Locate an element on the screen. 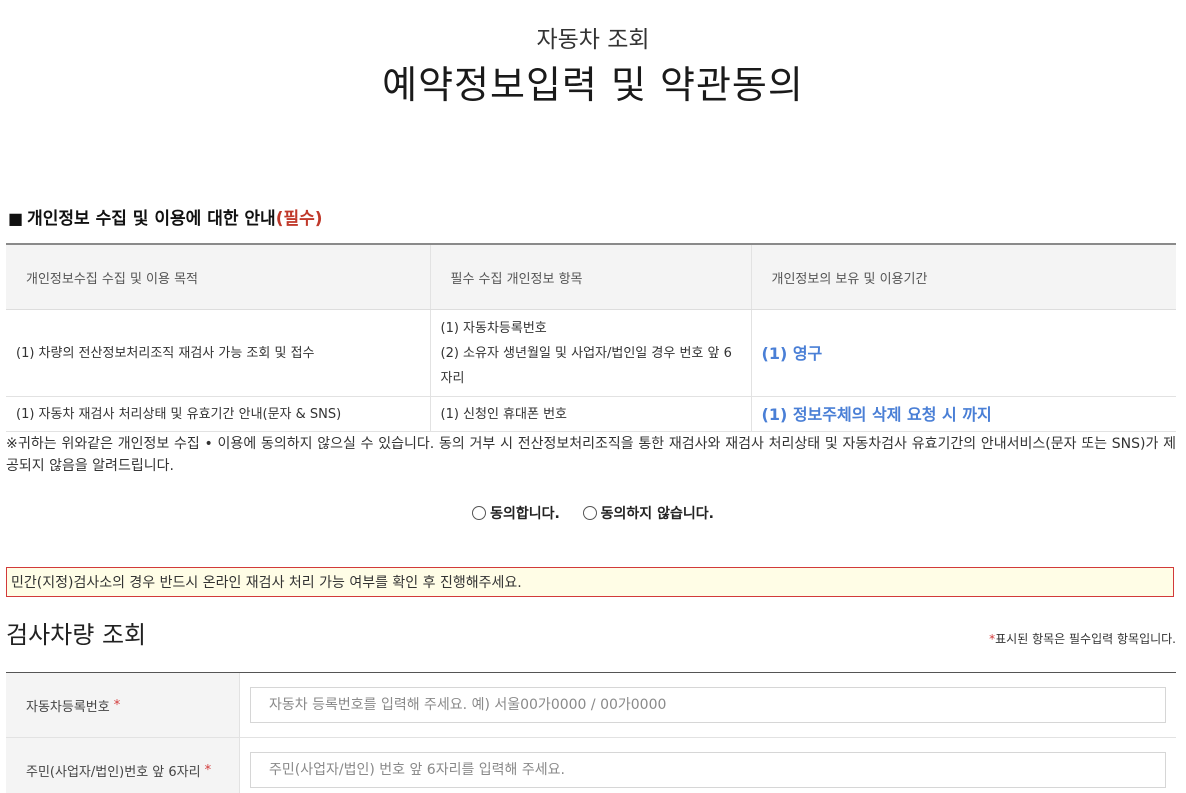 The height and width of the screenshot is (793, 1186). registration-label-text: 자동차등록번호 is located at coordinates (68, 707).